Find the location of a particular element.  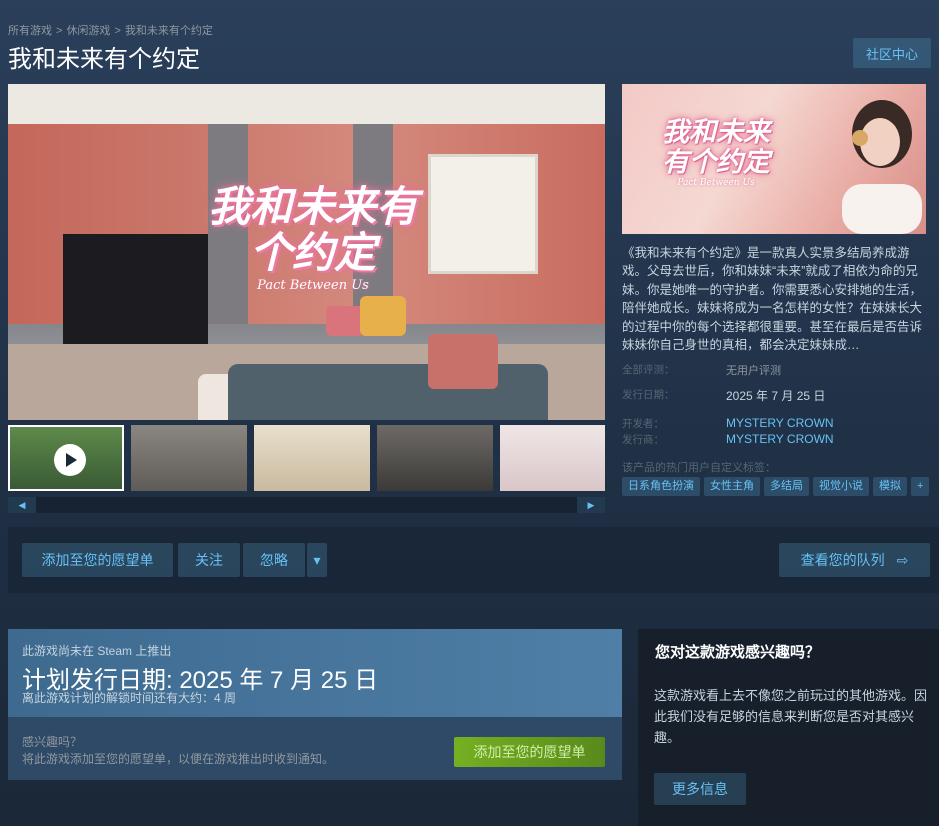

reviews-label: 全部评测： is located at coordinates (648, 370).